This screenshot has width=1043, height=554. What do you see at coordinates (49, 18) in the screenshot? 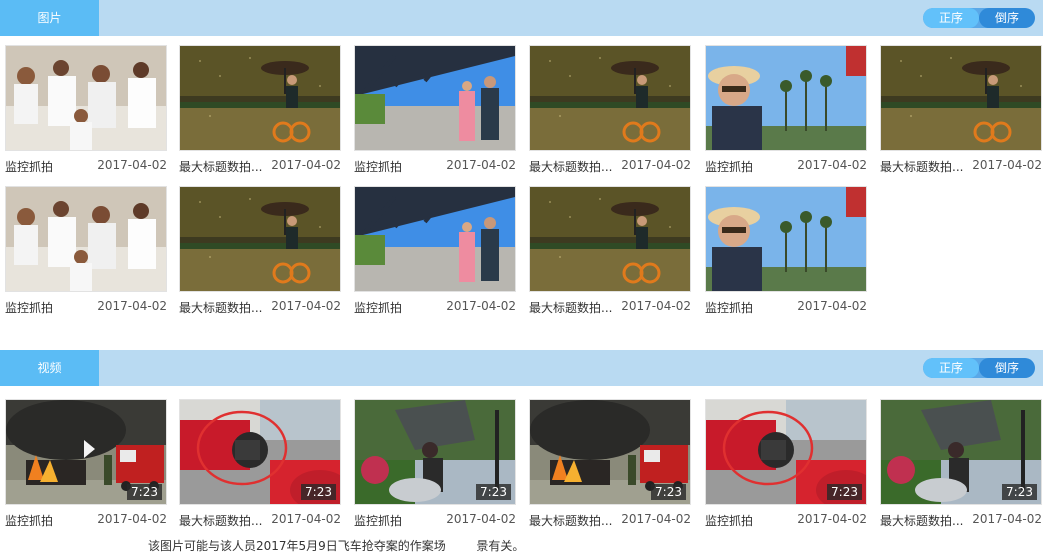
I see `images-tab: 图片` at bounding box center [49, 18].